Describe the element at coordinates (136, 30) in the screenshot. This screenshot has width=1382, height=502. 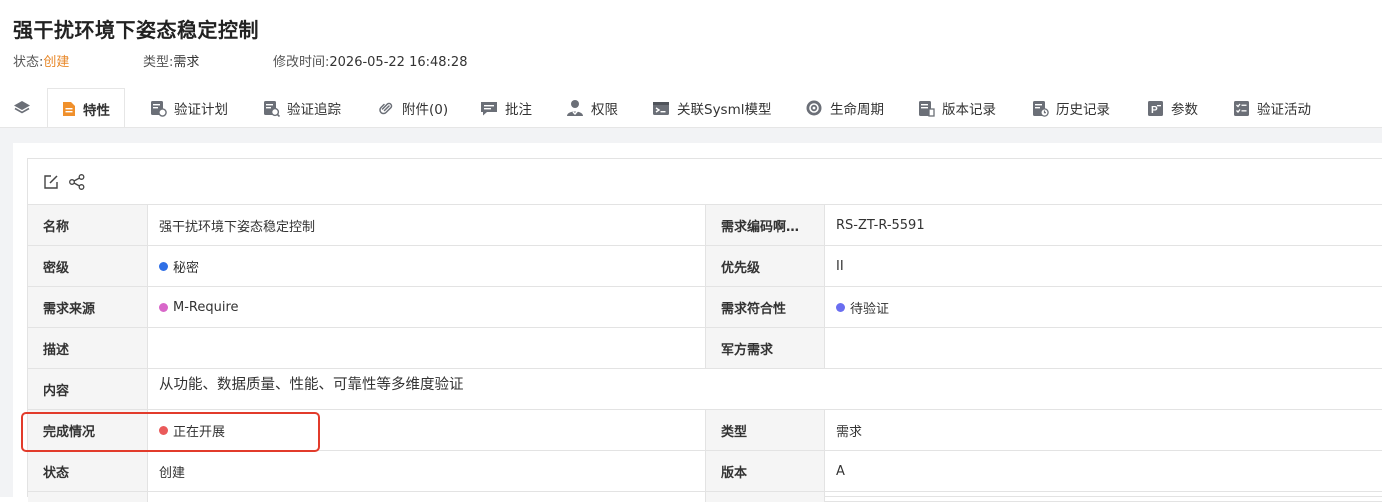
I see `page-title: 强干扰环境下姿态稳定控制` at that location.